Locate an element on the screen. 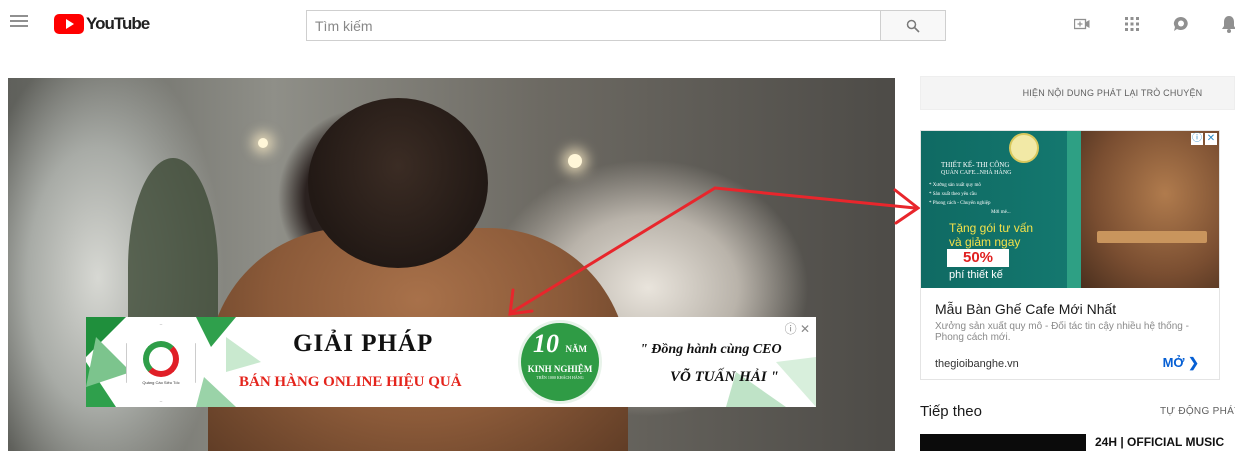  ad-logo-caption: Quảng Cáo Siêu Tốc is located at coordinates (161, 382).